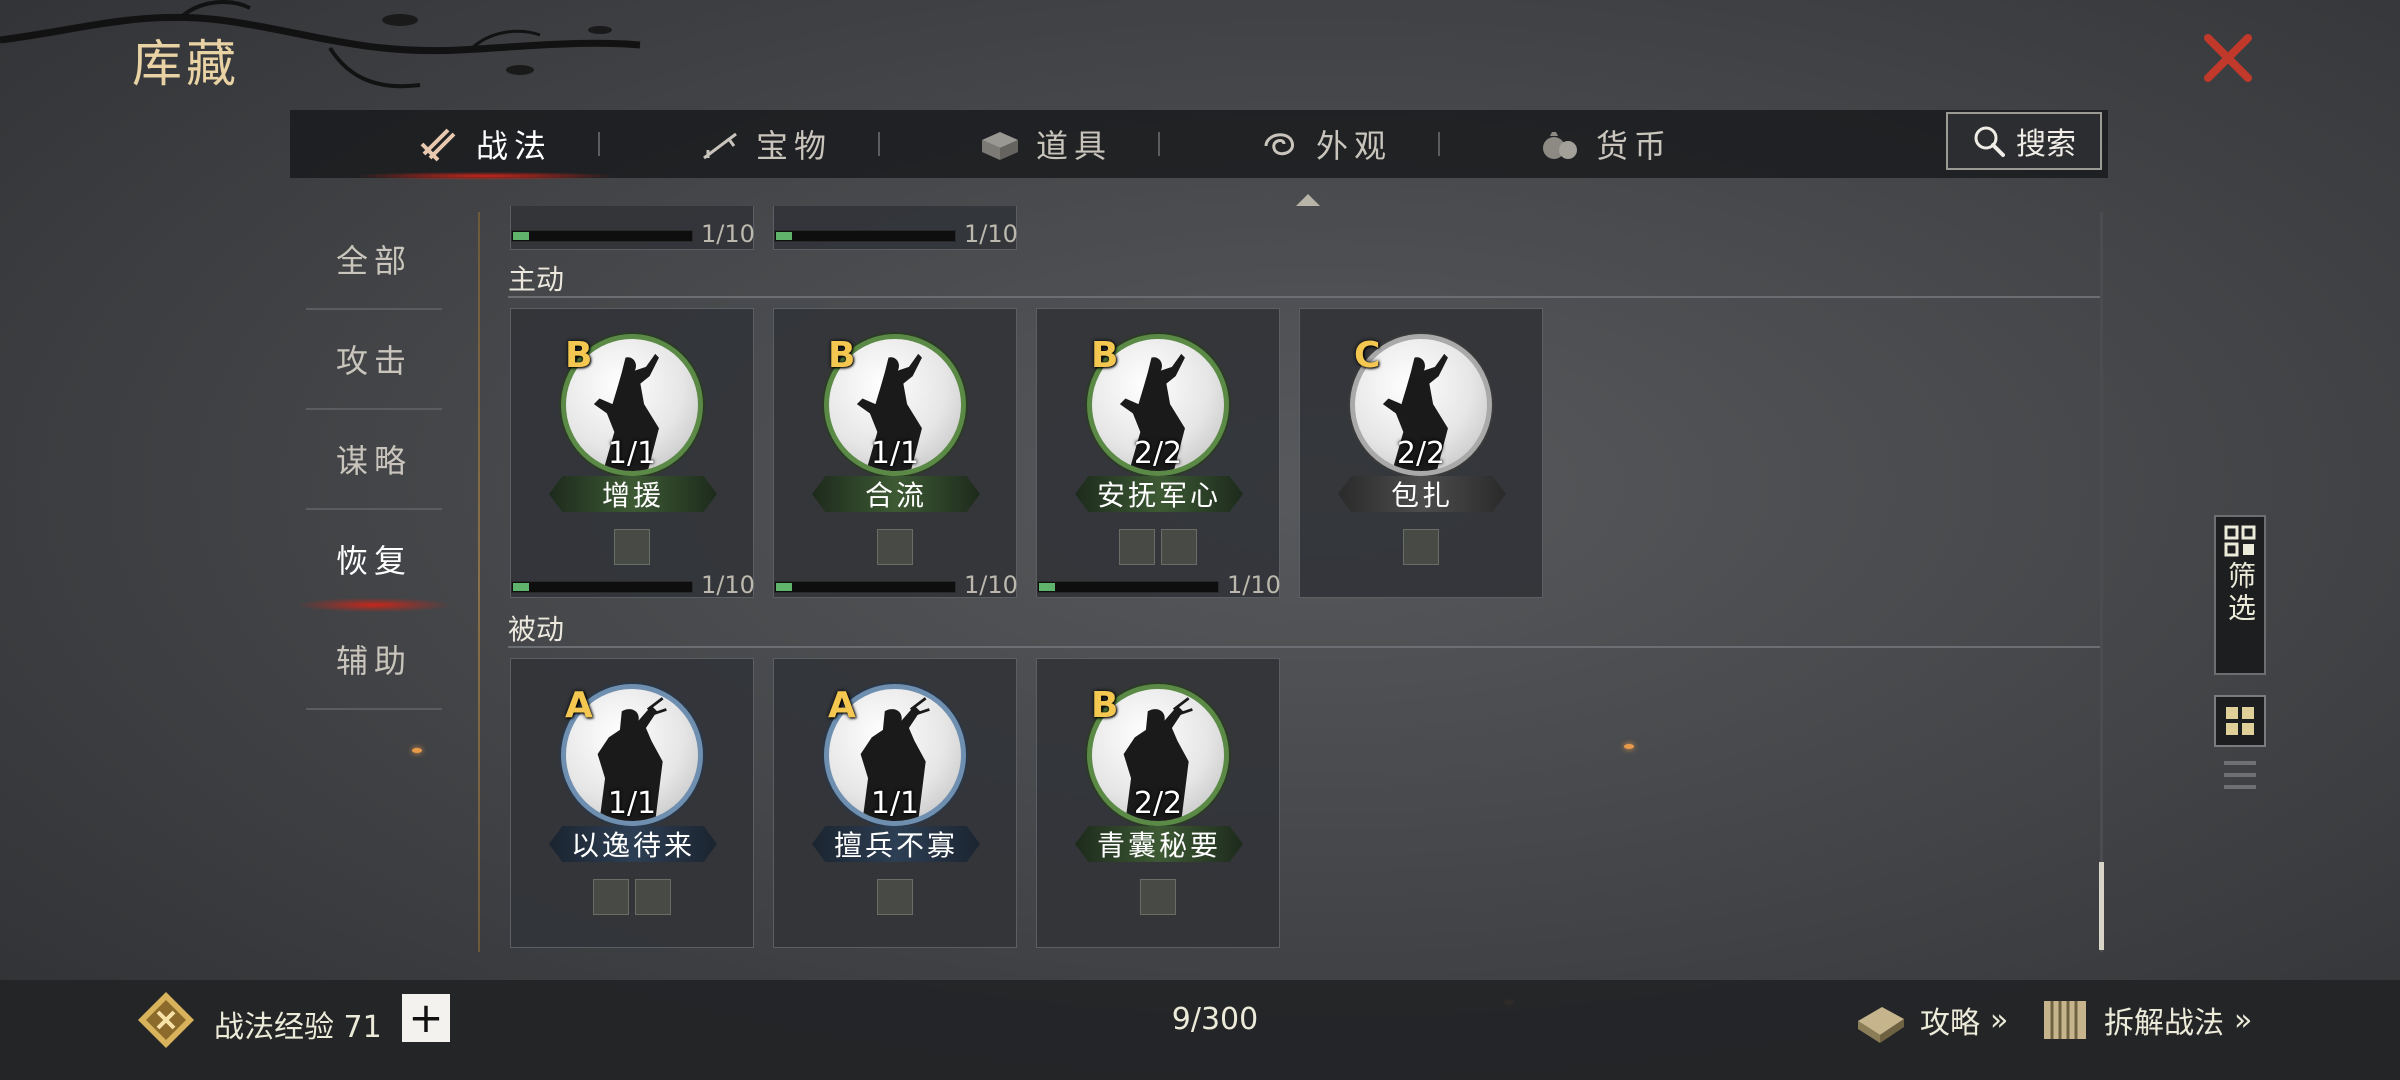 The width and height of the screenshot is (2400, 1080). Describe the element at coordinates (374, 659) in the screenshot. I see `category-support: 辅助` at that location.